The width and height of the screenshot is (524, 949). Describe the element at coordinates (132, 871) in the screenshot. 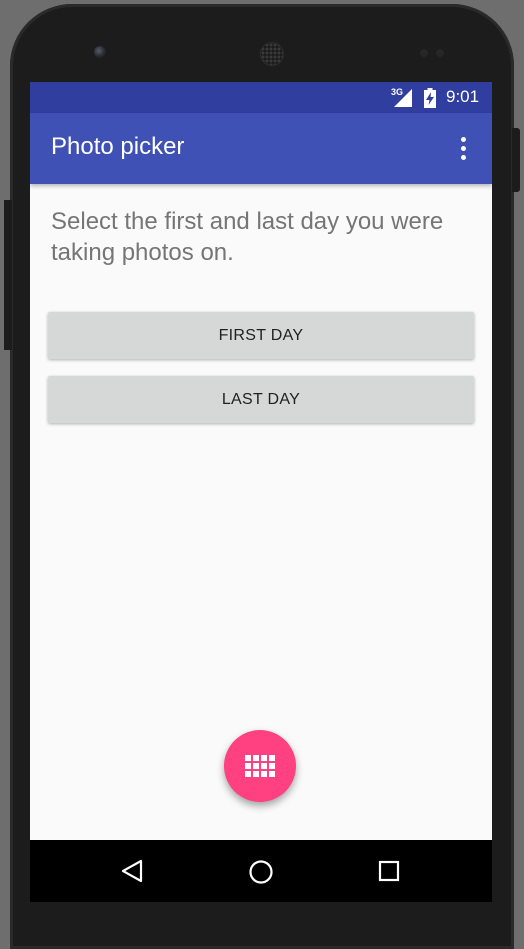

I see `back-triangle-icon` at that location.